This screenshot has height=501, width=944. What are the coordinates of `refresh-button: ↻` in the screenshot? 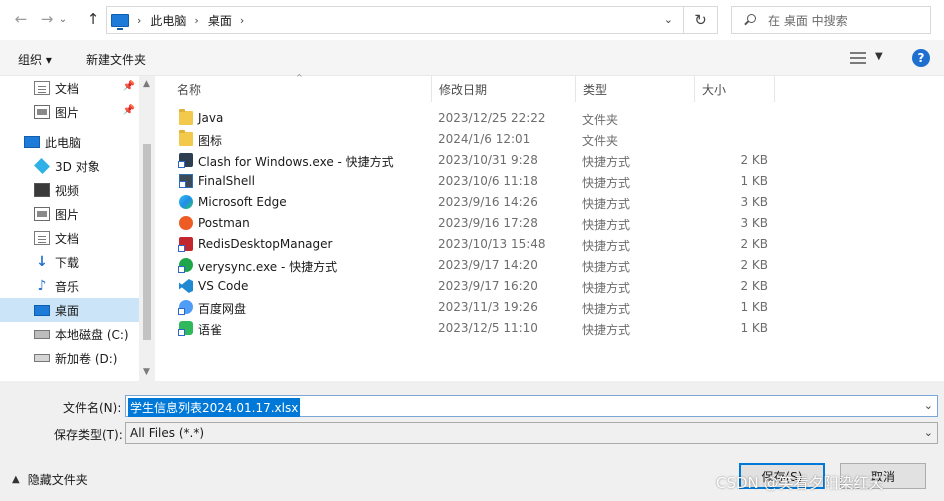 It's located at (701, 20).